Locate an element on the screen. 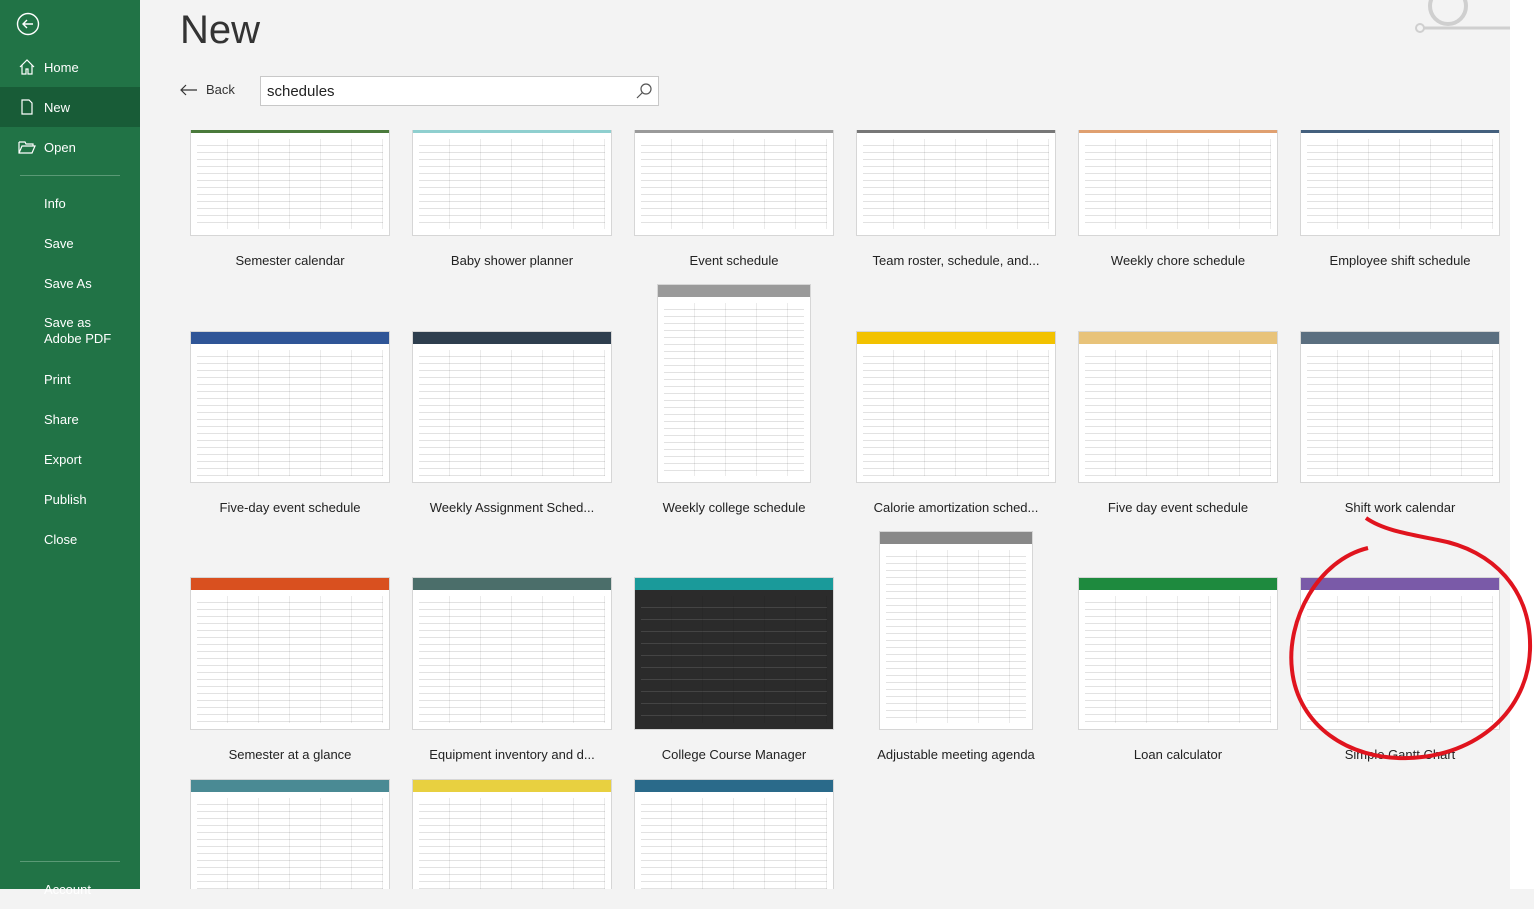 The width and height of the screenshot is (1534, 909). sidebar-item-label: Close is located at coordinates (61, 539).